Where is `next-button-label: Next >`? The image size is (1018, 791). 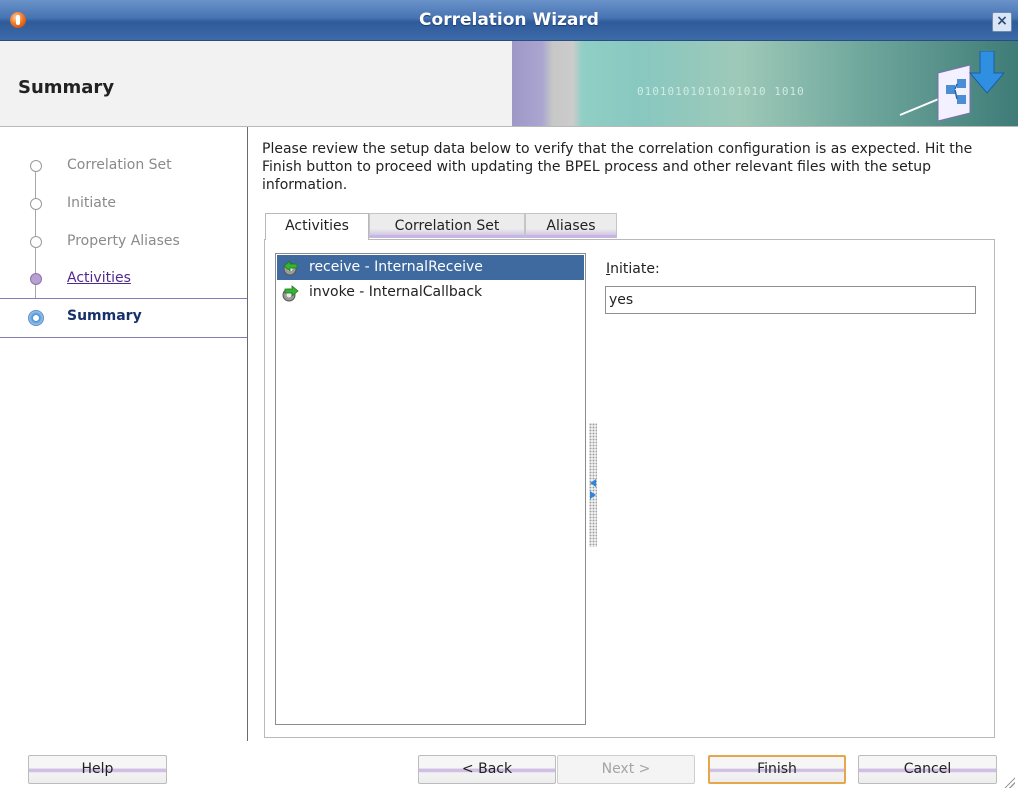 next-button-label: Next > is located at coordinates (626, 769).